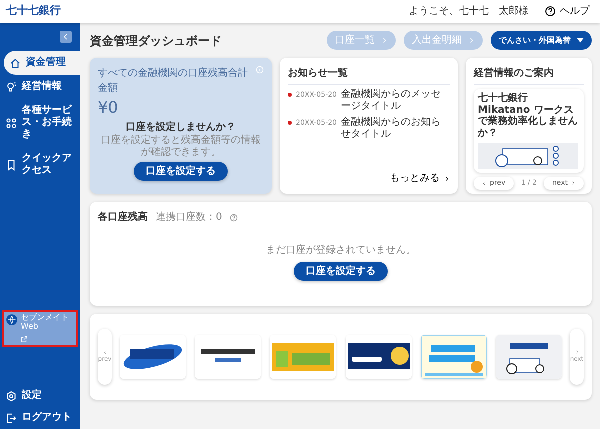  Describe the element at coordinates (11, 165) in the screenshot. I see `bookmark-icon` at that location.